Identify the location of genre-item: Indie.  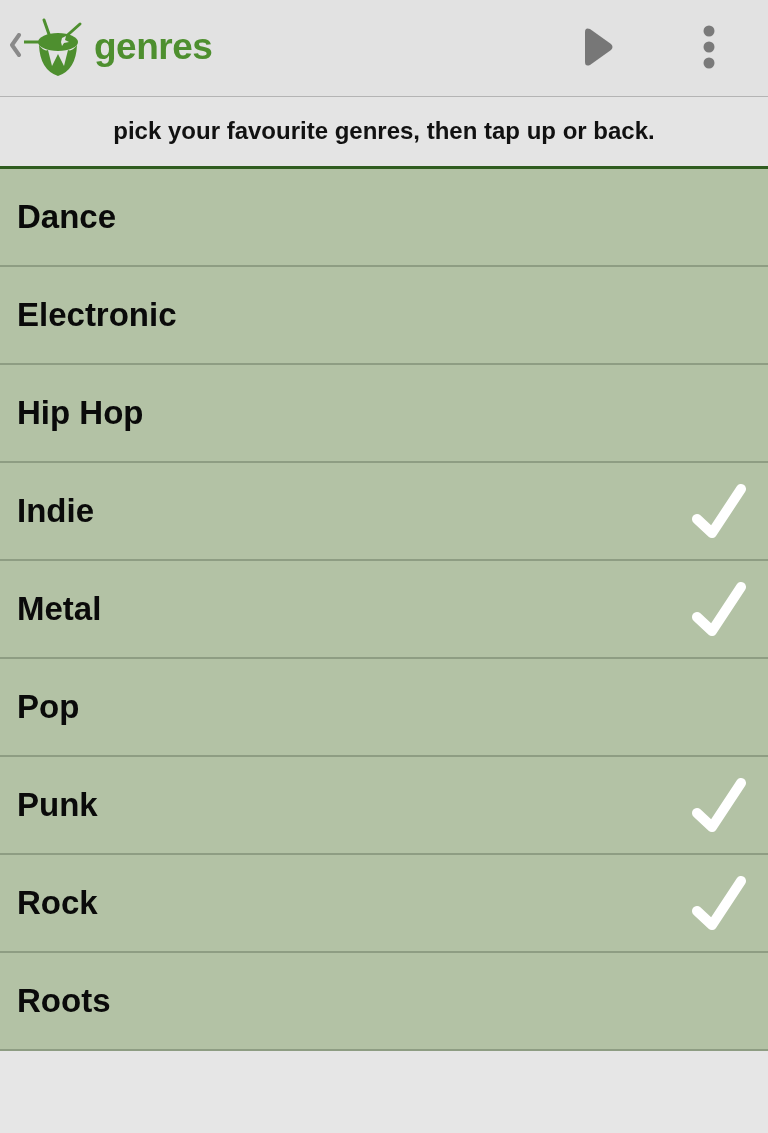
(384, 512).